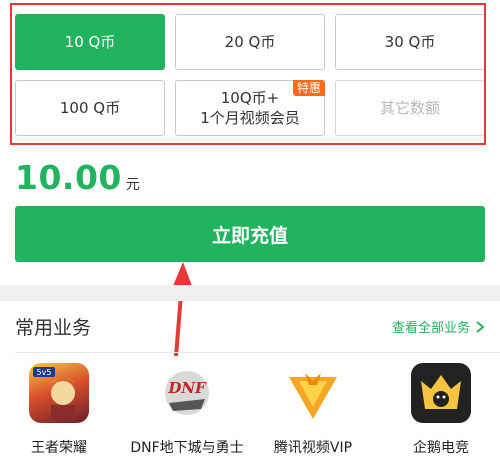 The height and width of the screenshot is (459, 500). What do you see at coordinates (430, 328) in the screenshot?
I see `see-all-label: 查看全部业务` at bounding box center [430, 328].